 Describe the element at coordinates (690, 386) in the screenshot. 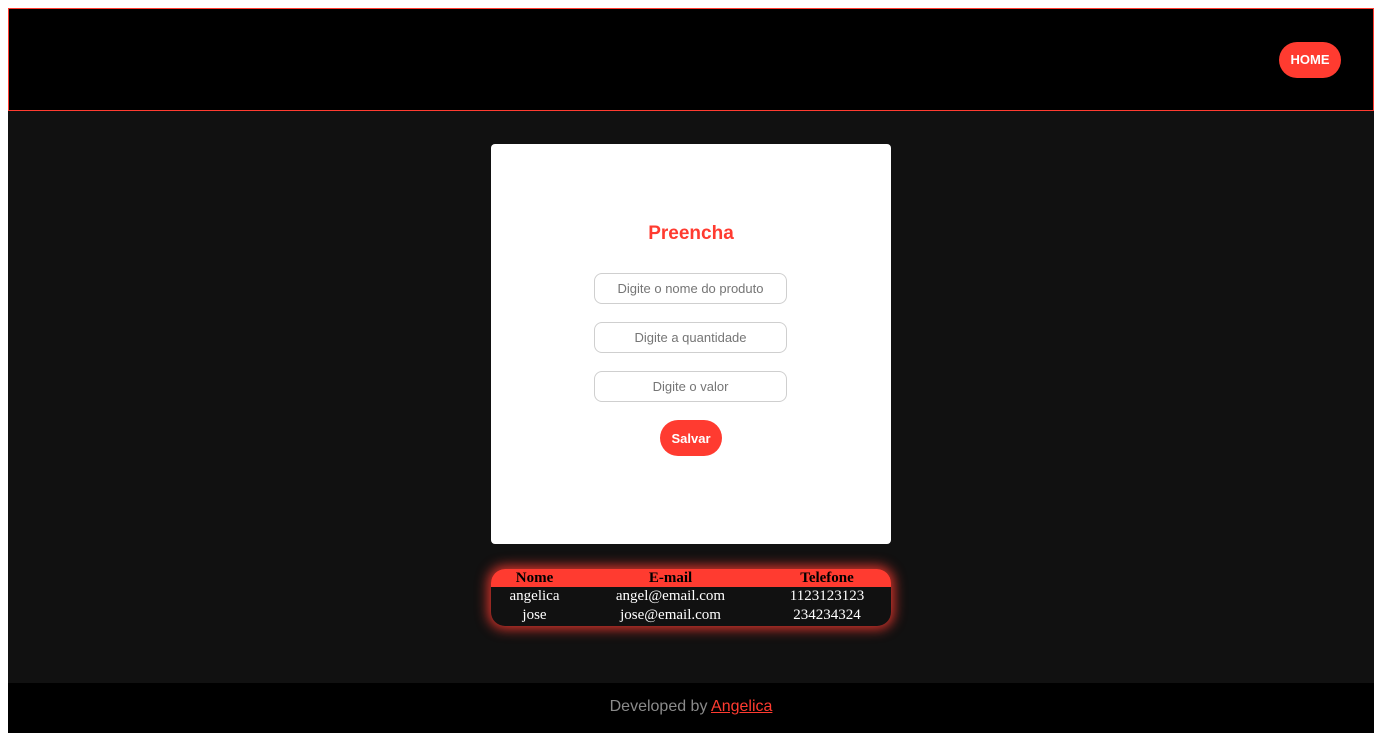

I see `price-input` at that location.